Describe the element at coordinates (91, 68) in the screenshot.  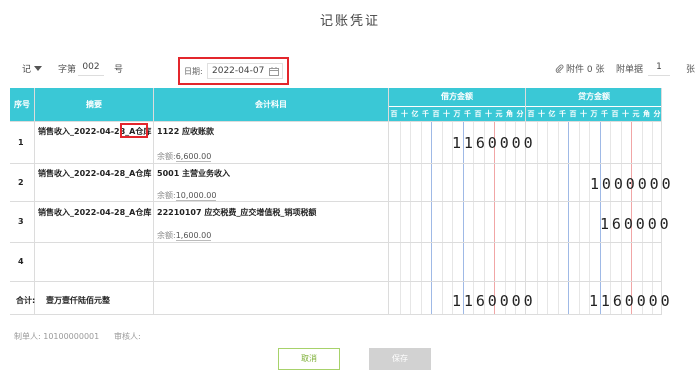
I see `voucher-number-input: 002` at that location.